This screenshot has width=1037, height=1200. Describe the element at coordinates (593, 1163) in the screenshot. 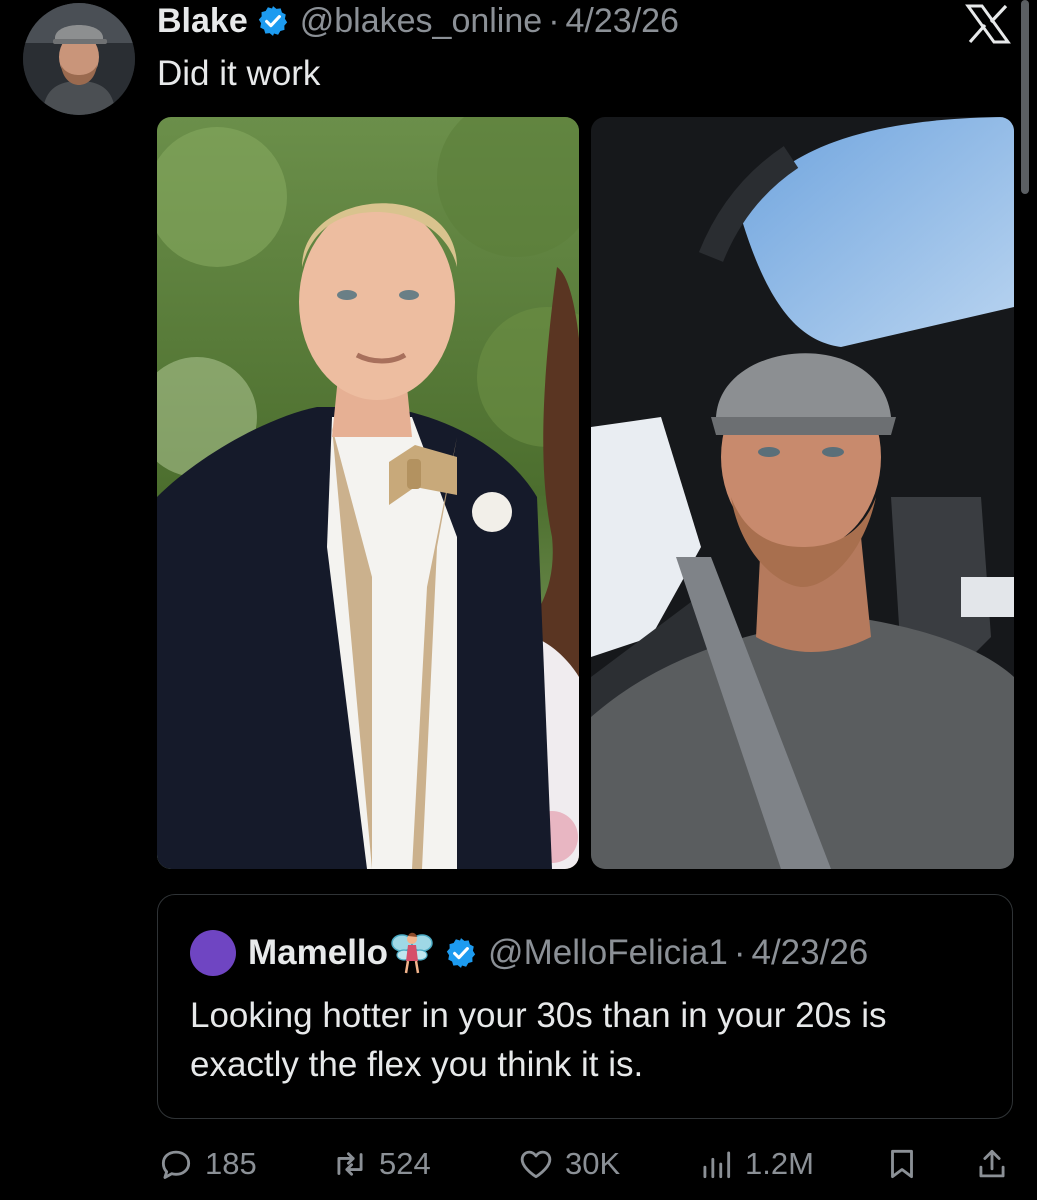

I see `like-count: 30K` at that location.